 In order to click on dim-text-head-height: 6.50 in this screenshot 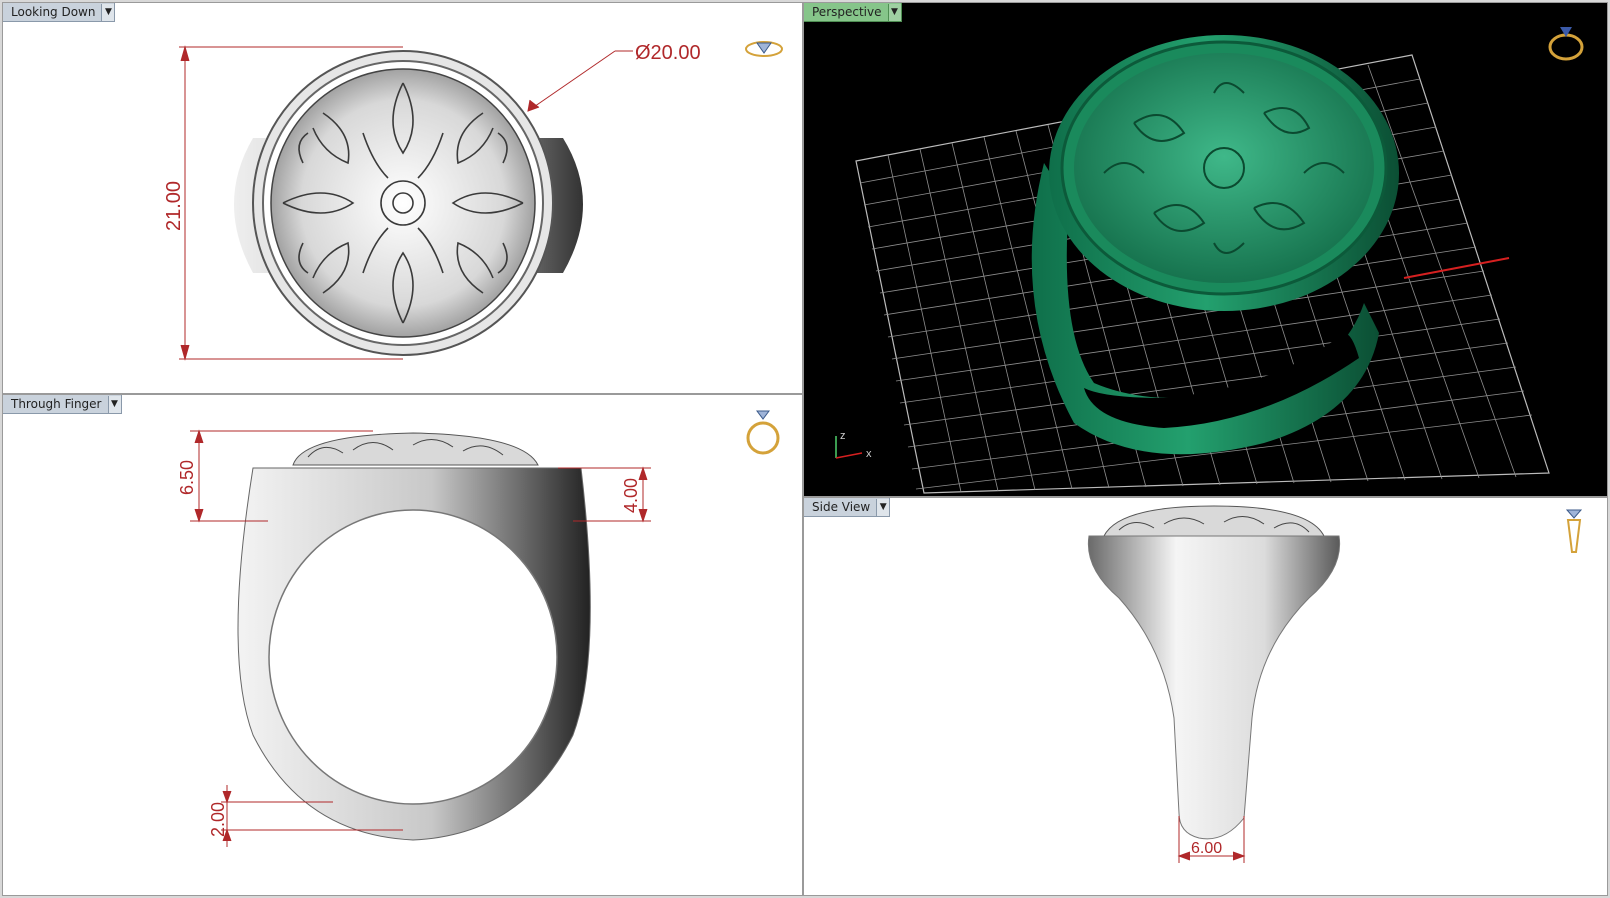, I will do `click(187, 477)`.